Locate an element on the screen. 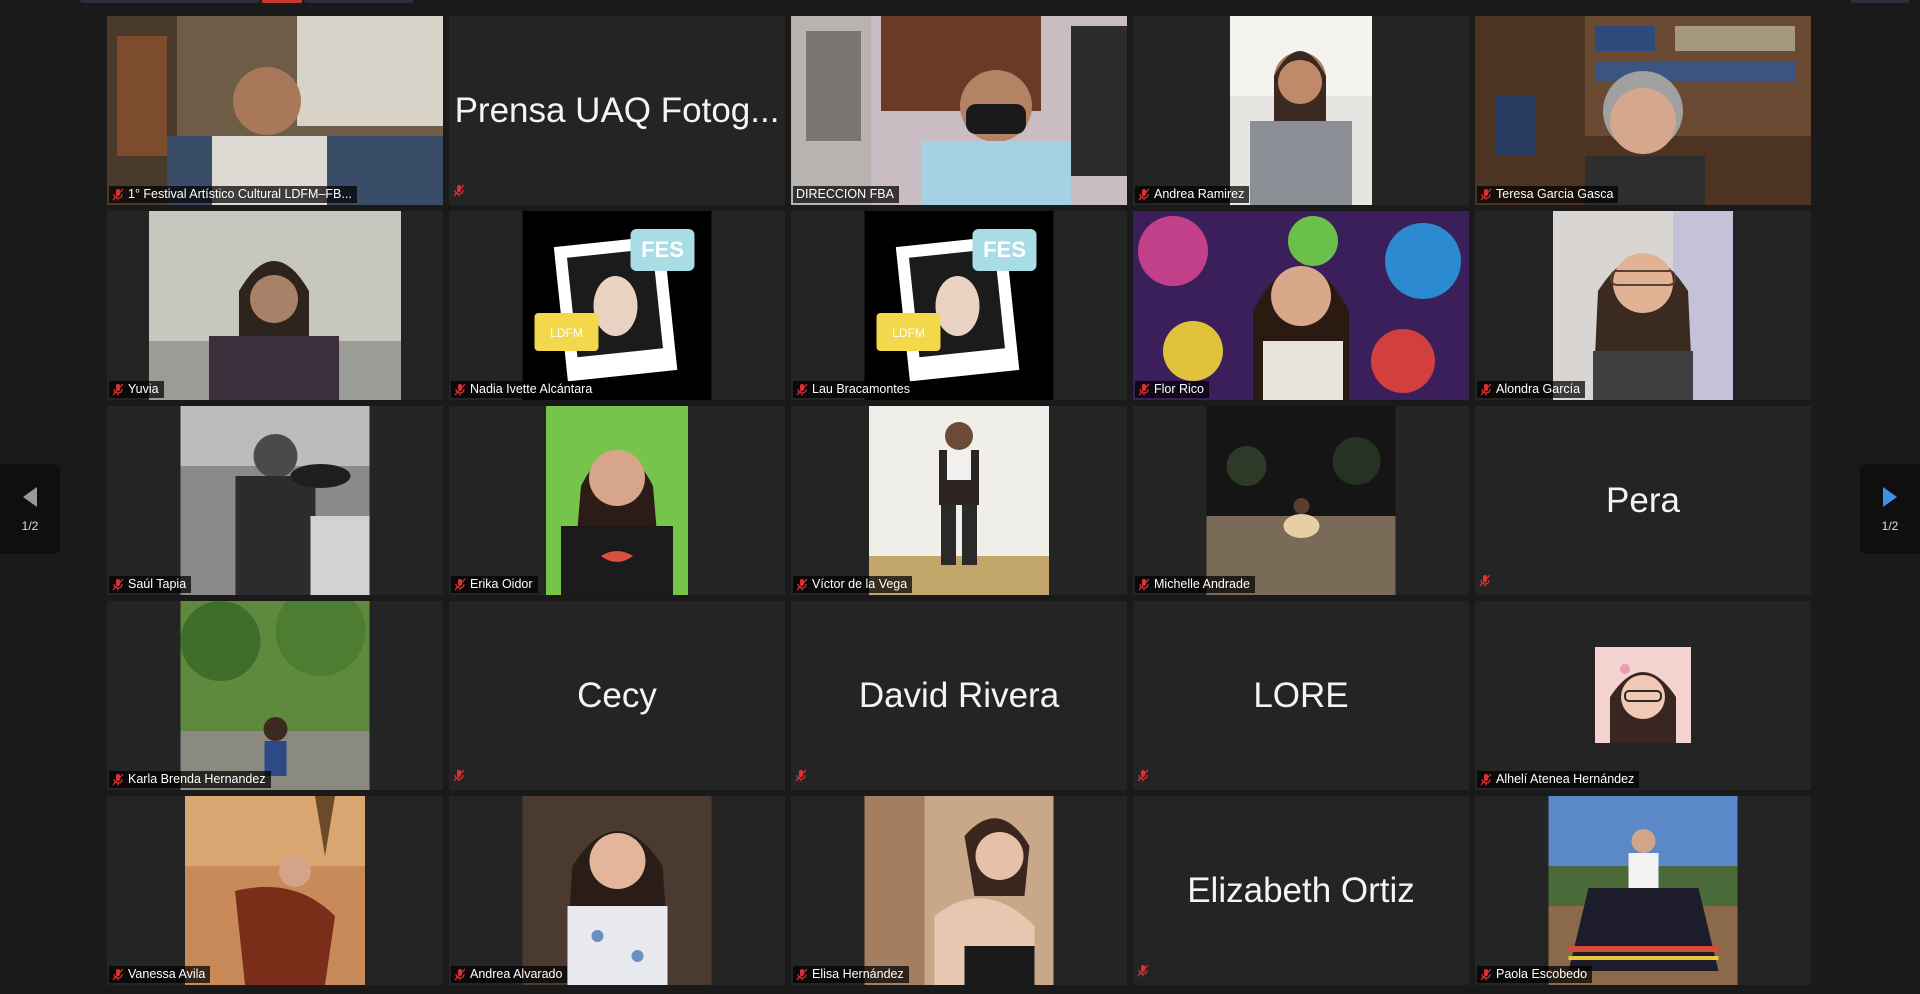  participant-tile: Saúl Tapia is located at coordinates (275, 500).